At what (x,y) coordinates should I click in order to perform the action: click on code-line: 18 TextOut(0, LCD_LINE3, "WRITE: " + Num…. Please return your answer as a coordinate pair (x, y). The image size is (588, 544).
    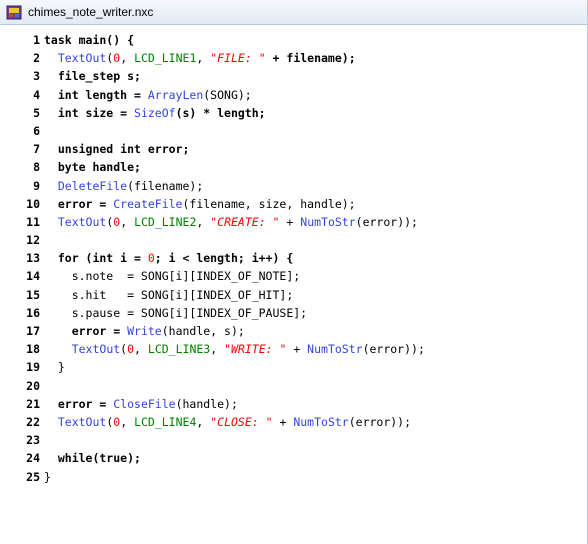
    Looking at the image, I should click on (293, 349).